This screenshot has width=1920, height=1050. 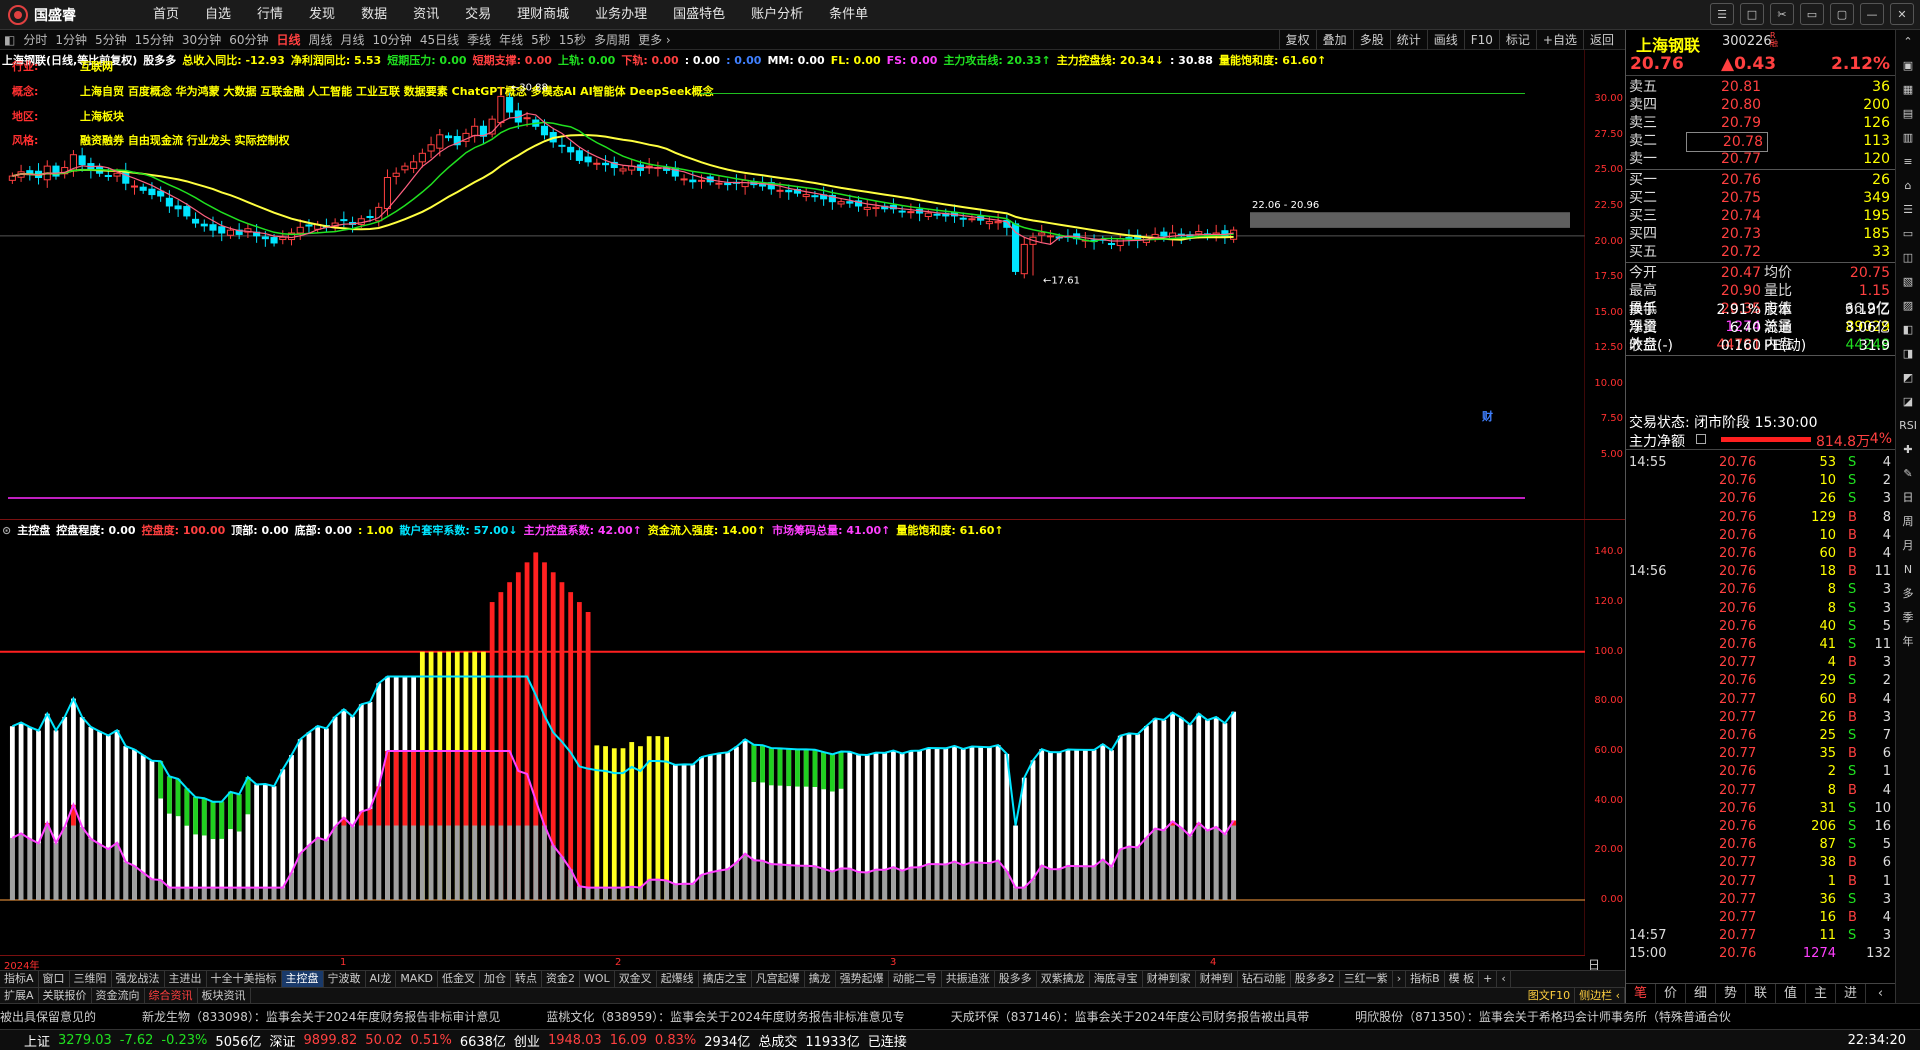 I want to click on window-control-icon-5: —, so click(x=1872, y=14).